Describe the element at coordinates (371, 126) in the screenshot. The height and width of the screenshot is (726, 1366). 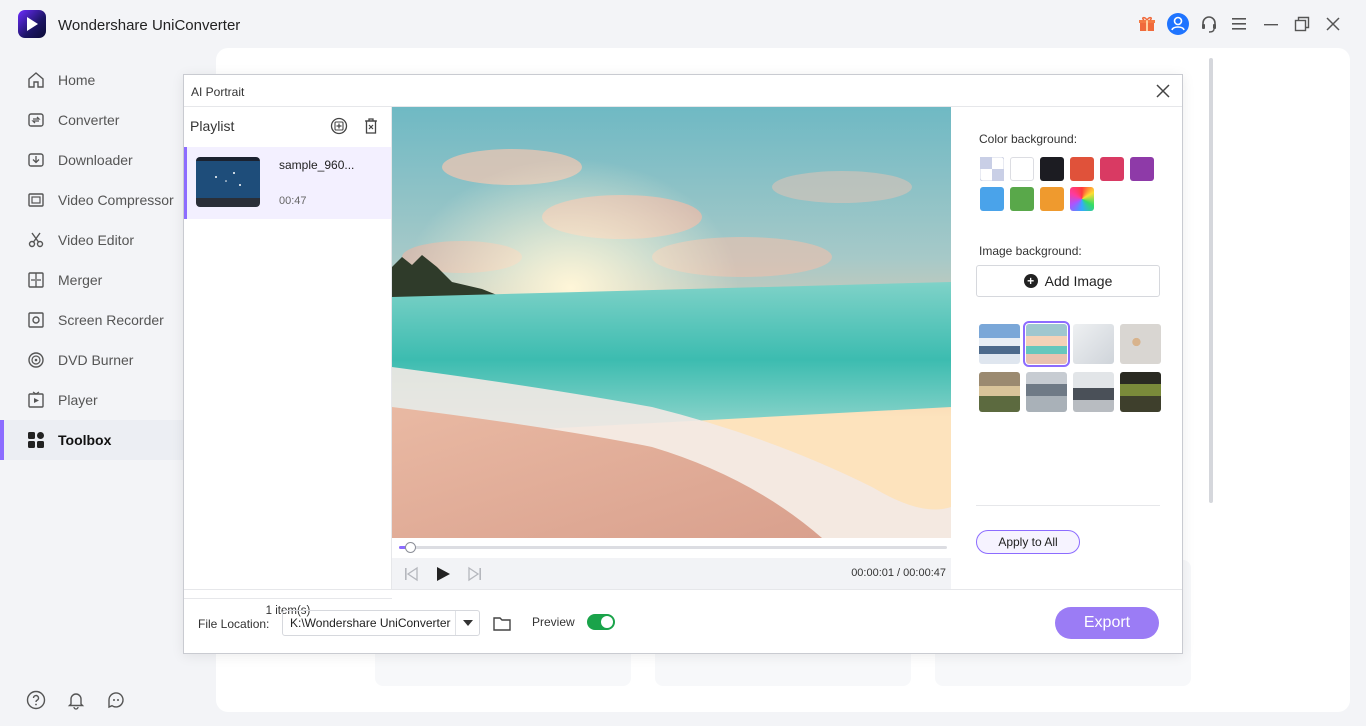
I see `delete-icon` at that location.